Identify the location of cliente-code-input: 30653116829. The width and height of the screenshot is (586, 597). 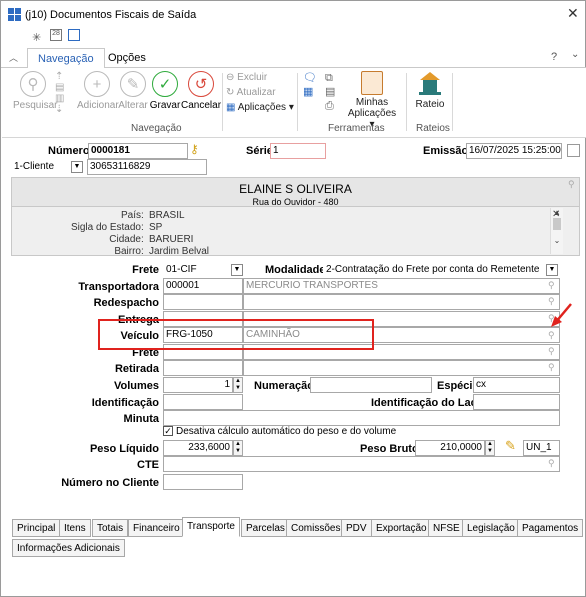
(147, 167).